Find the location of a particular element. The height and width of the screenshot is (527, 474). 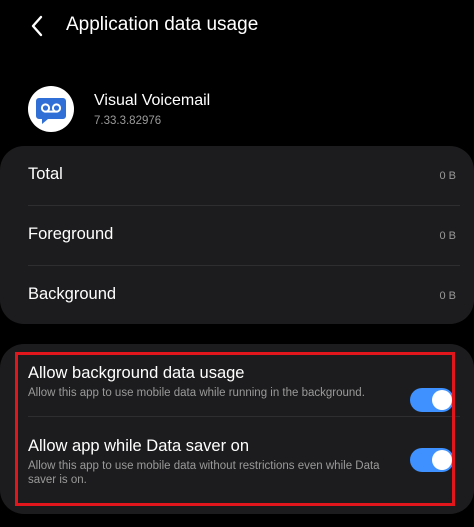

usage-row-total: Total 0 B is located at coordinates (237, 176).